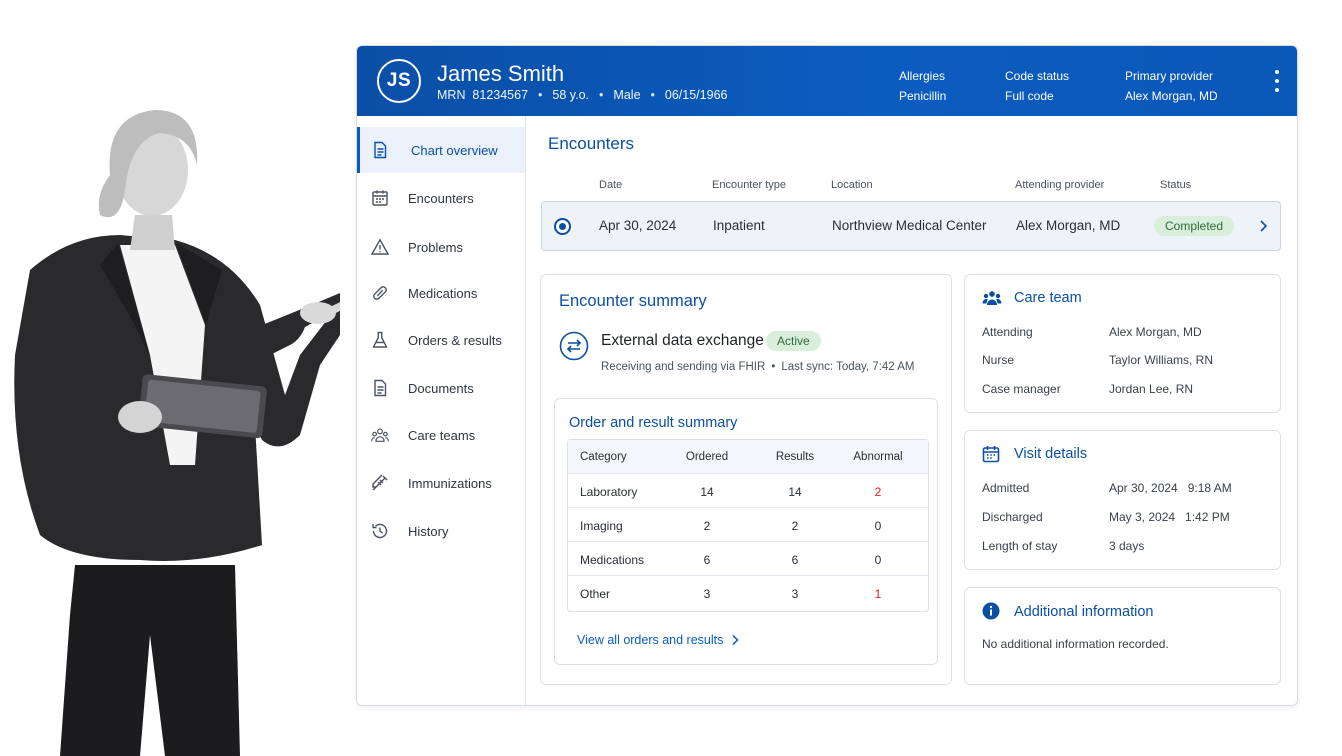  I want to click on sidebar-item-problems: Problems, so click(441, 247).